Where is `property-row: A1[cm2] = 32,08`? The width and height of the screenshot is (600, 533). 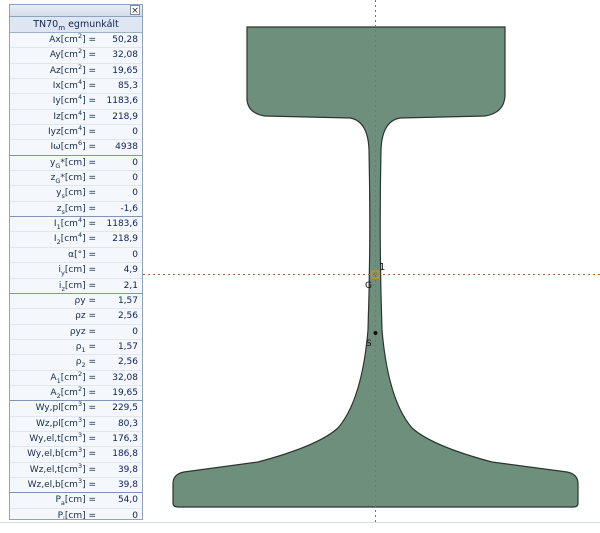
property-row: A1[cm2] = 32,08 is located at coordinates (76, 378).